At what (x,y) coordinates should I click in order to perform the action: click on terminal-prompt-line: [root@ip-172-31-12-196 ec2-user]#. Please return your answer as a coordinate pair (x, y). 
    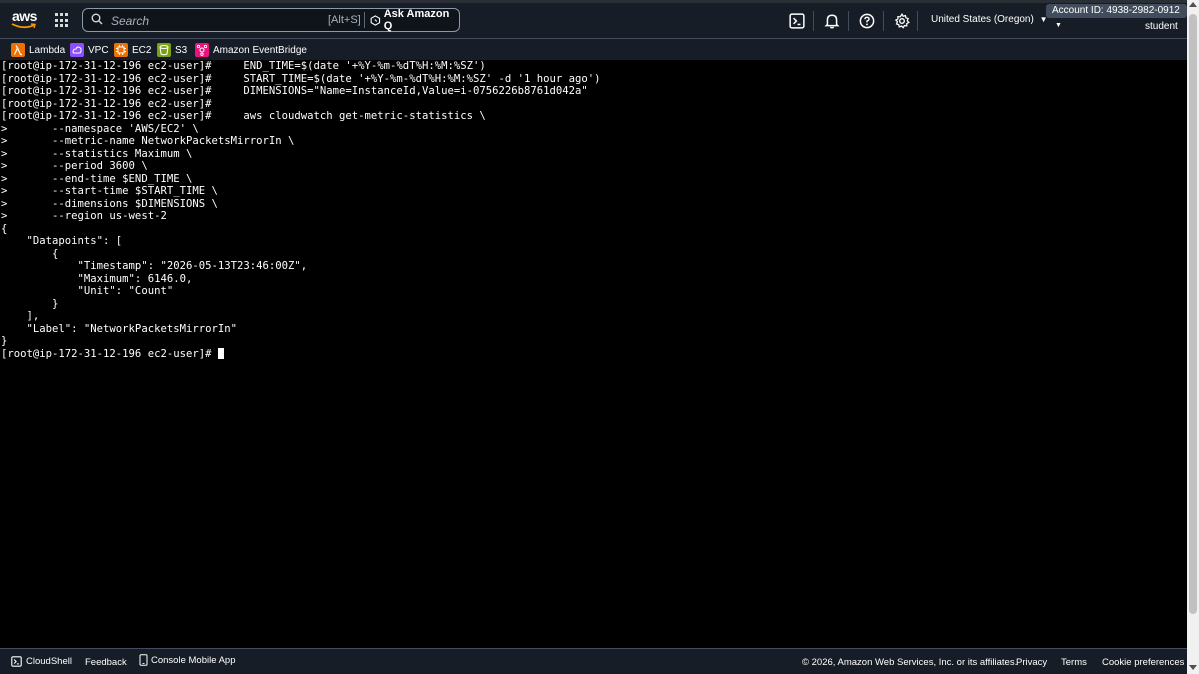
    Looking at the image, I should click on (112, 354).